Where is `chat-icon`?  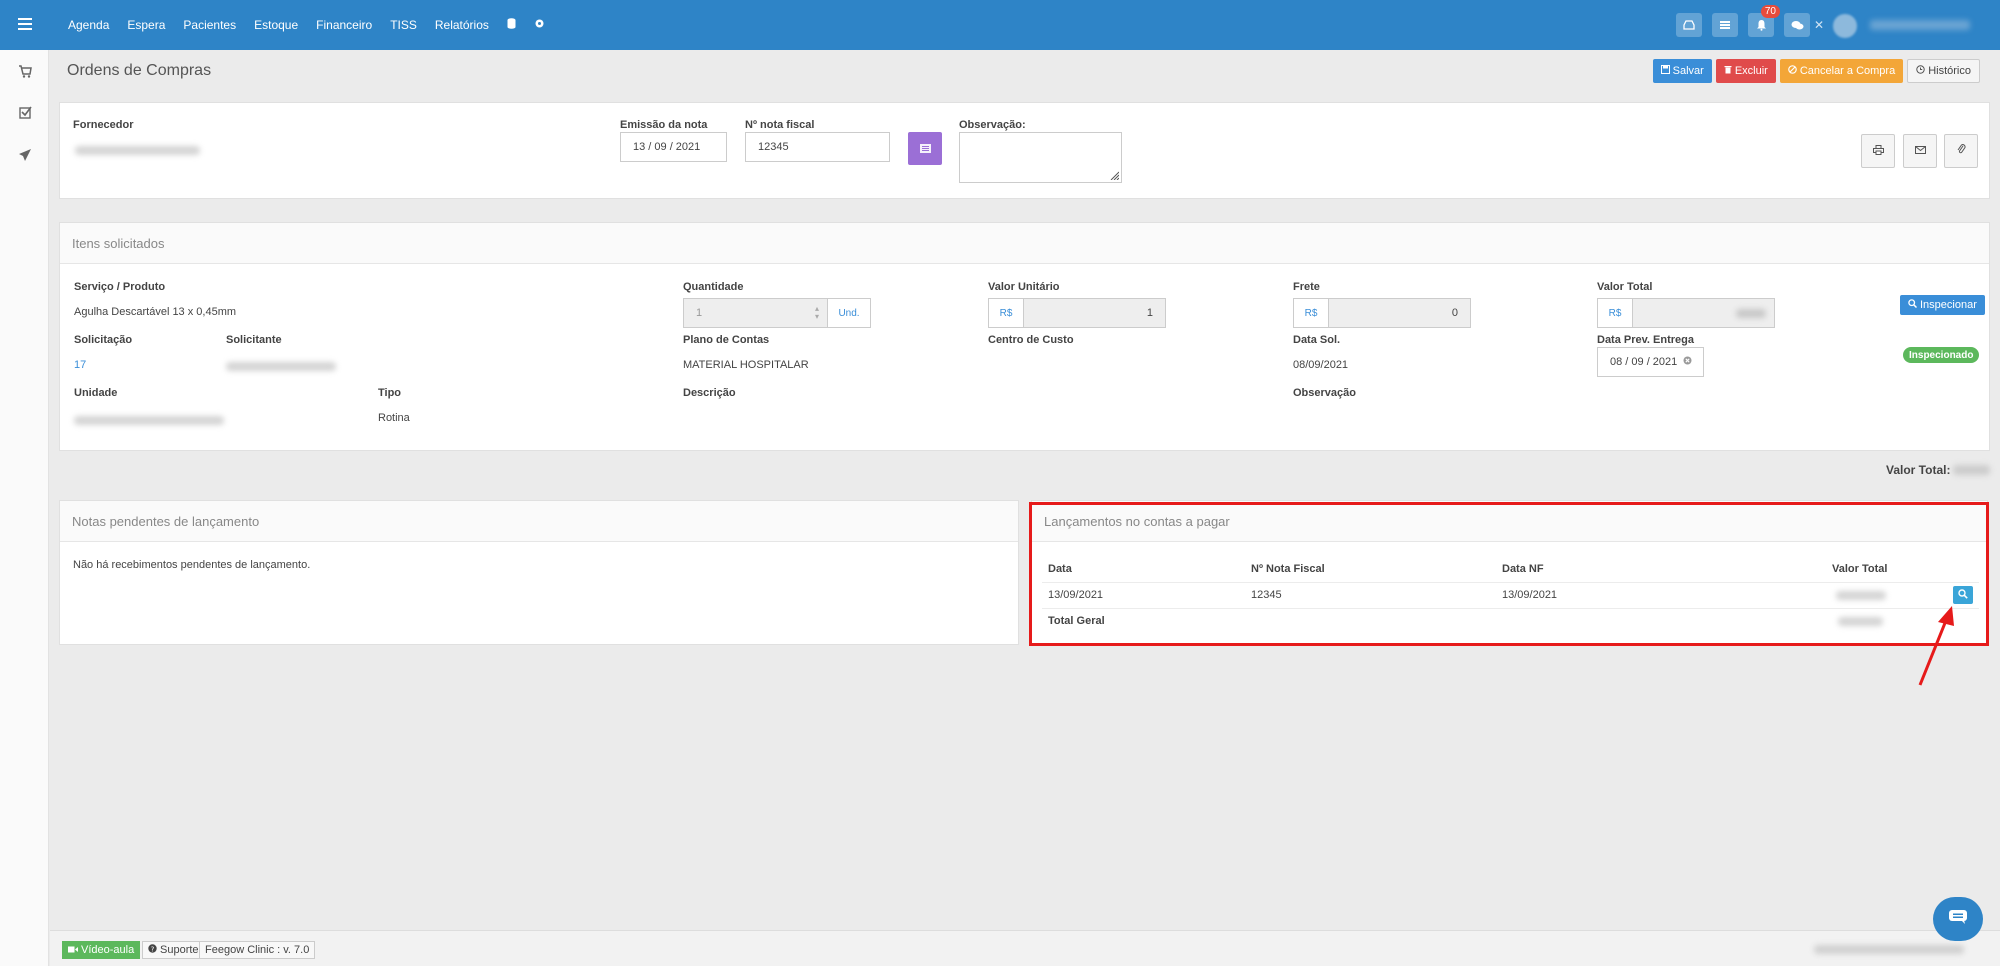
chat-icon is located at coordinates (1797, 25).